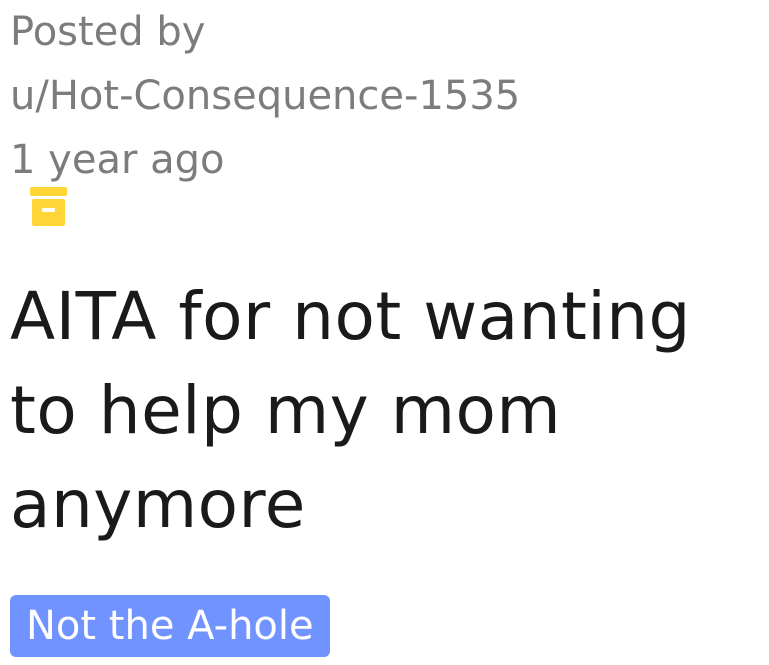  I want to click on author-link: u/Hot-Consequence-1535, so click(265, 96).